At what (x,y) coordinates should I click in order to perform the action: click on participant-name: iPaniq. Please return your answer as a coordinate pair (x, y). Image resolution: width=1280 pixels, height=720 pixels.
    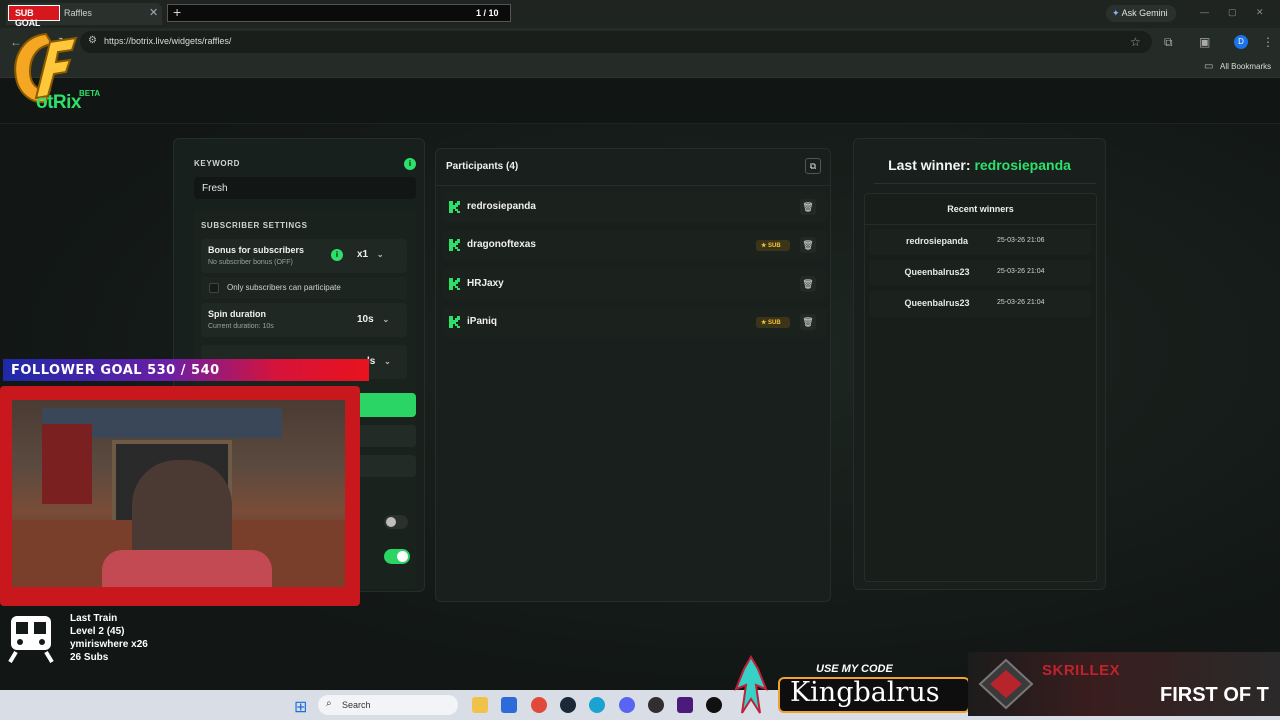
    Looking at the image, I should click on (482, 321).